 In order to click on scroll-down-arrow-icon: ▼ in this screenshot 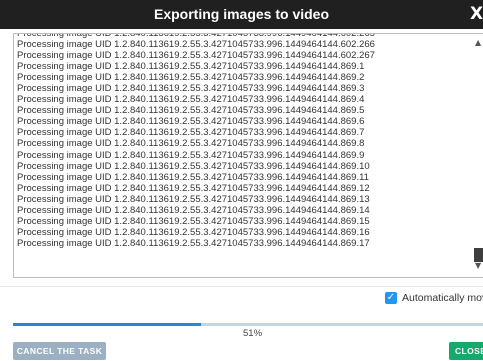, I will do `click(478, 265)`.